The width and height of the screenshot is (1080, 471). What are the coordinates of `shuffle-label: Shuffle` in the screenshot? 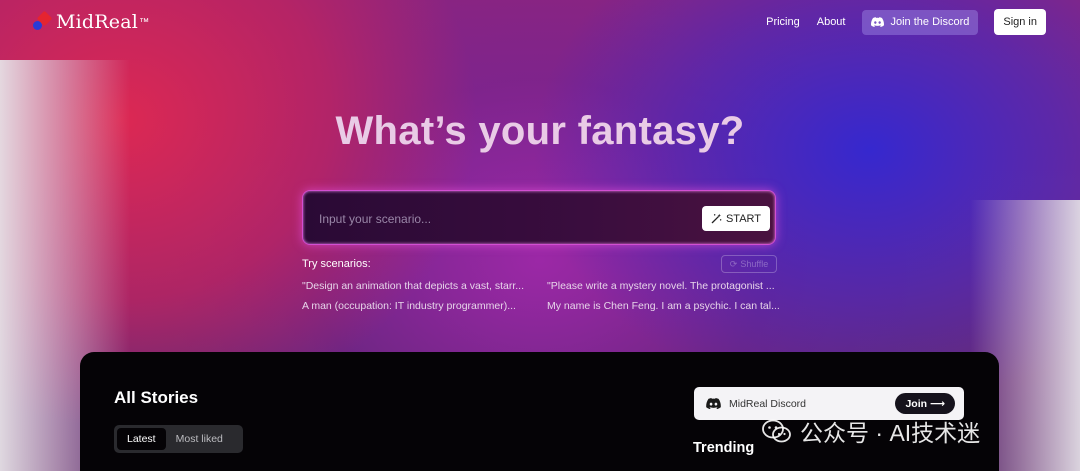 It's located at (754, 264).